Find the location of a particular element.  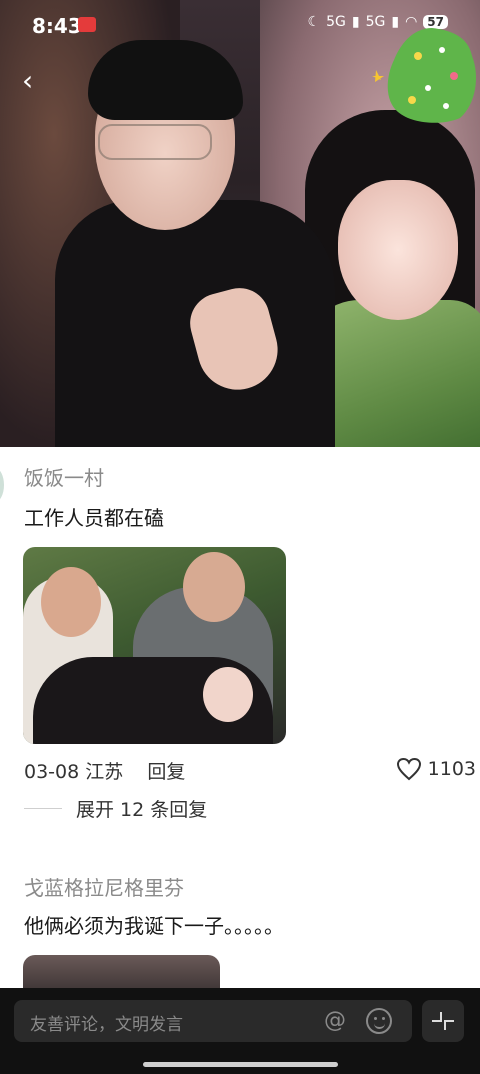

comment-date: 03-08 is located at coordinates (52, 772).